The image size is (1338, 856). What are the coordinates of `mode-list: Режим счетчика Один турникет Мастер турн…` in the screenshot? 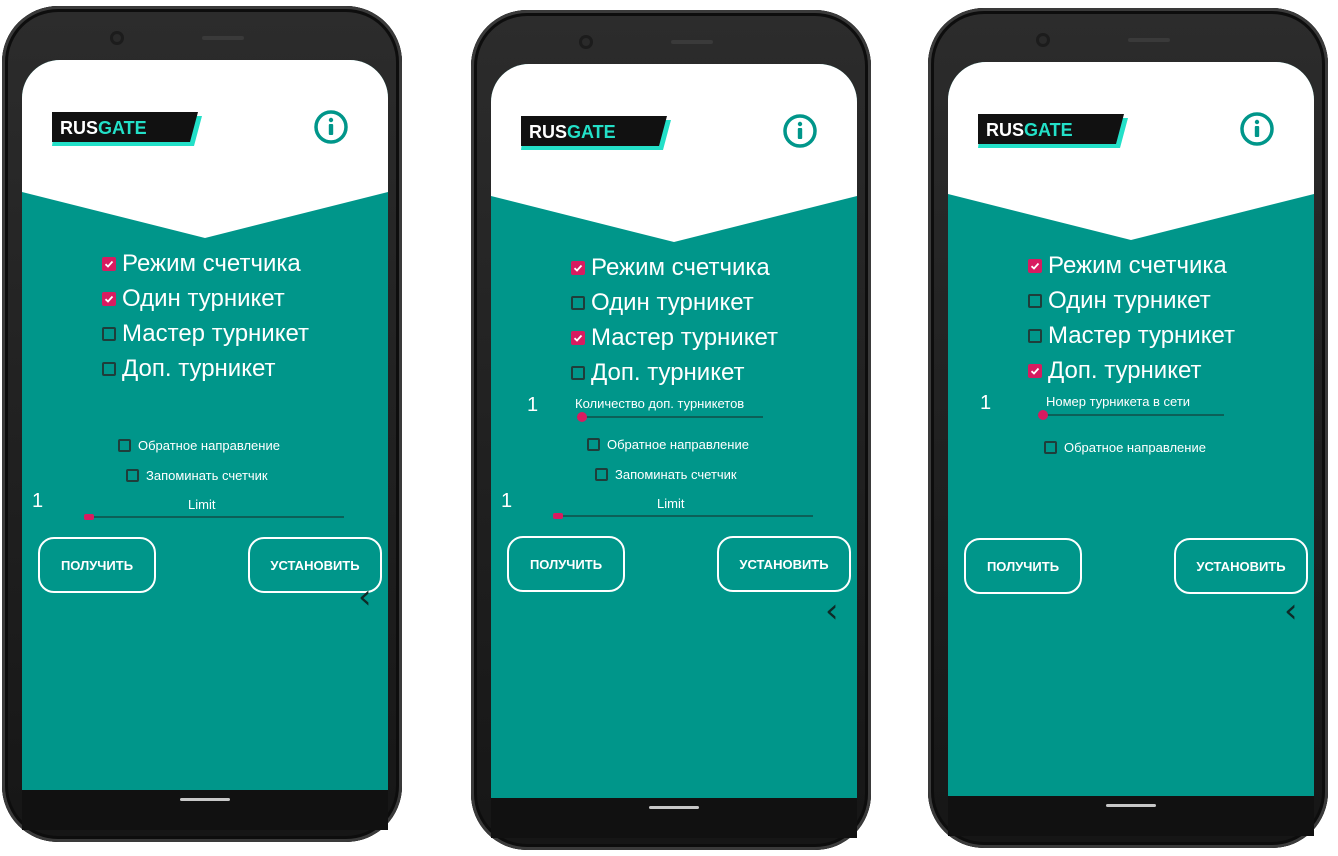 It's located at (1131, 318).